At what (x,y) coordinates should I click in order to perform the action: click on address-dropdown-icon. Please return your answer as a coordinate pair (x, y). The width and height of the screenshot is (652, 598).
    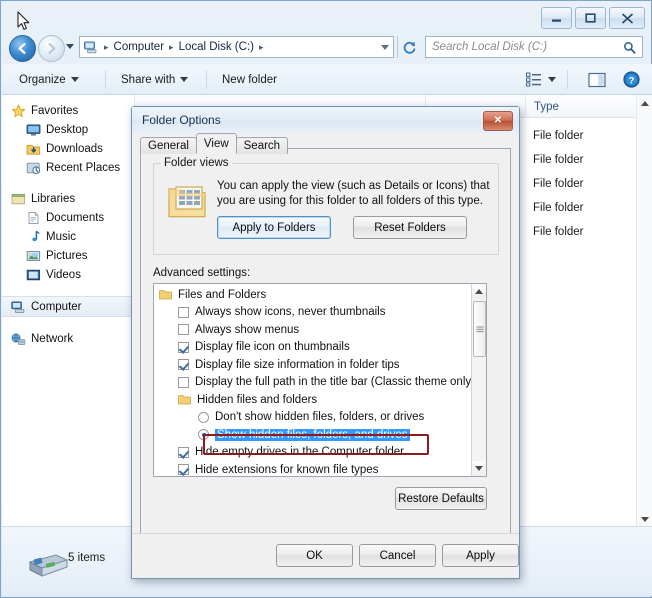
    Looking at the image, I should click on (385, 47).